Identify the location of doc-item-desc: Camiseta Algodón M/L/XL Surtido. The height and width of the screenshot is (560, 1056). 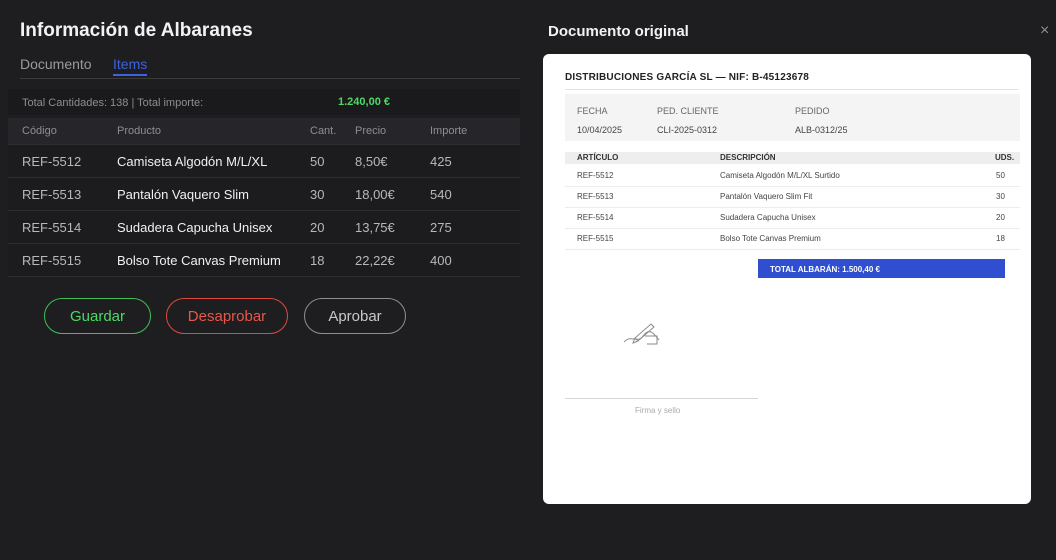
(780, 175).